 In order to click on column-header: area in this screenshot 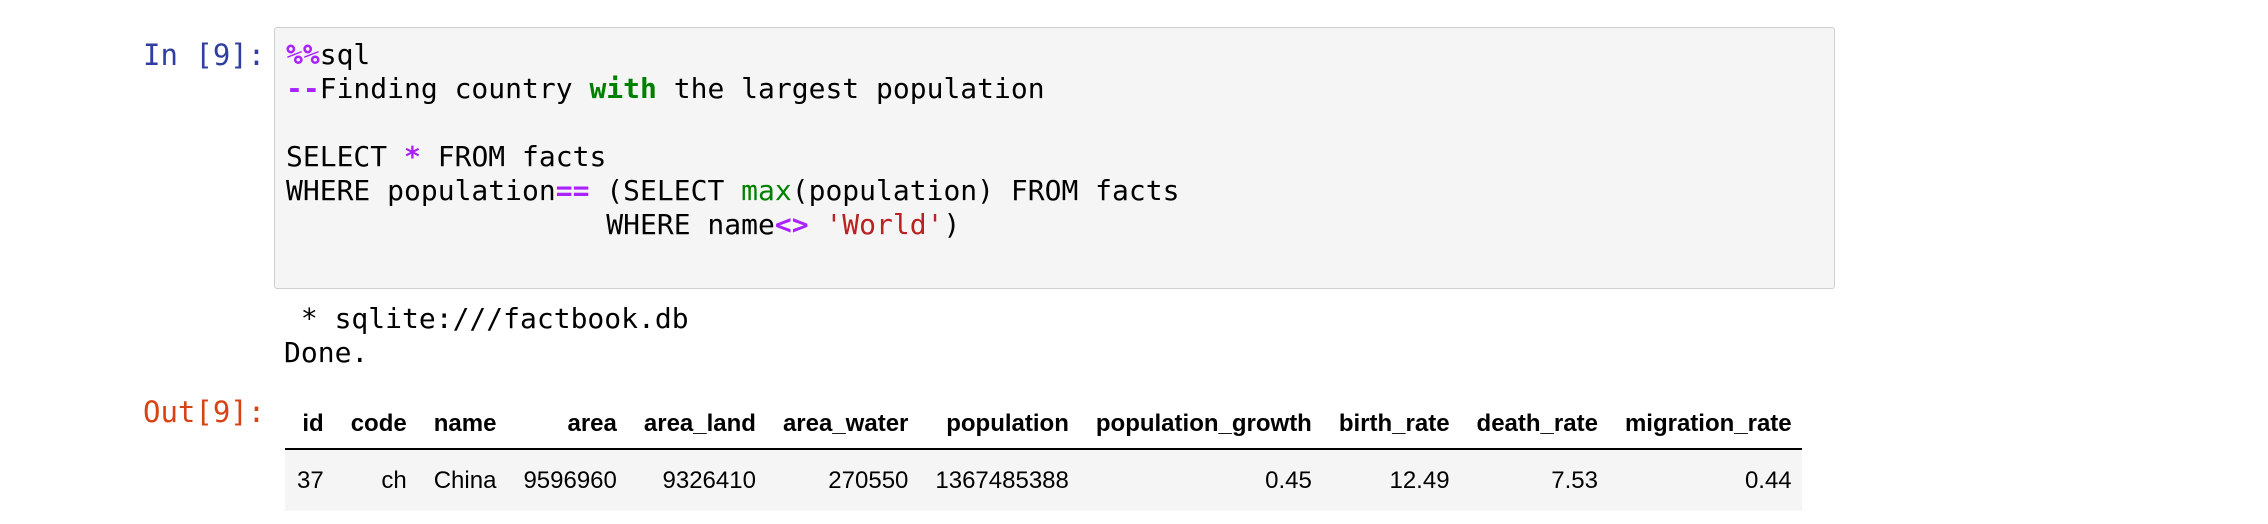, I will do `click(566, 425)`.